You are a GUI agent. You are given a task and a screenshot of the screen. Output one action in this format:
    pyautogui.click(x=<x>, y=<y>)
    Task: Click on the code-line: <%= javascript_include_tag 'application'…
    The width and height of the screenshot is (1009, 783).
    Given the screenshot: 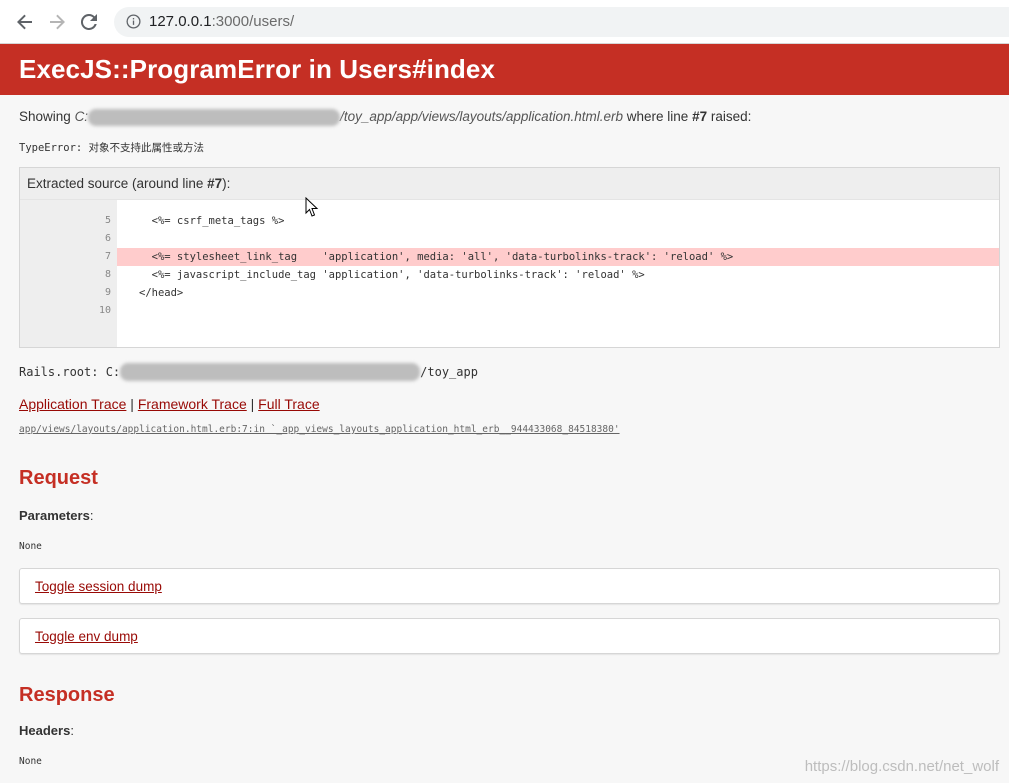 What is the action you would take?
    pyautogui.click(x=392, y=275)
    